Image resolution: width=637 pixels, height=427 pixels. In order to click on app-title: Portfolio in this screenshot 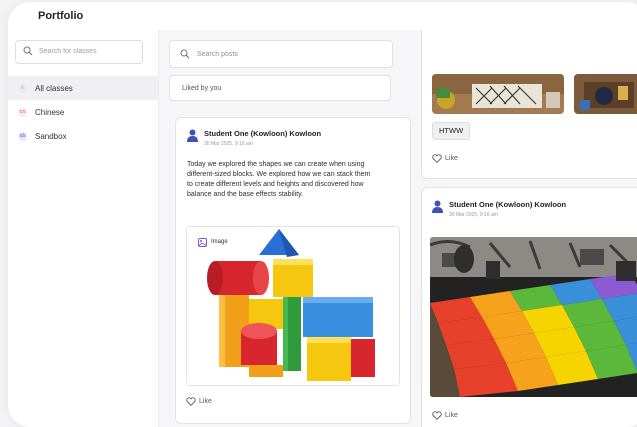, I will do `click(61, 16)`.